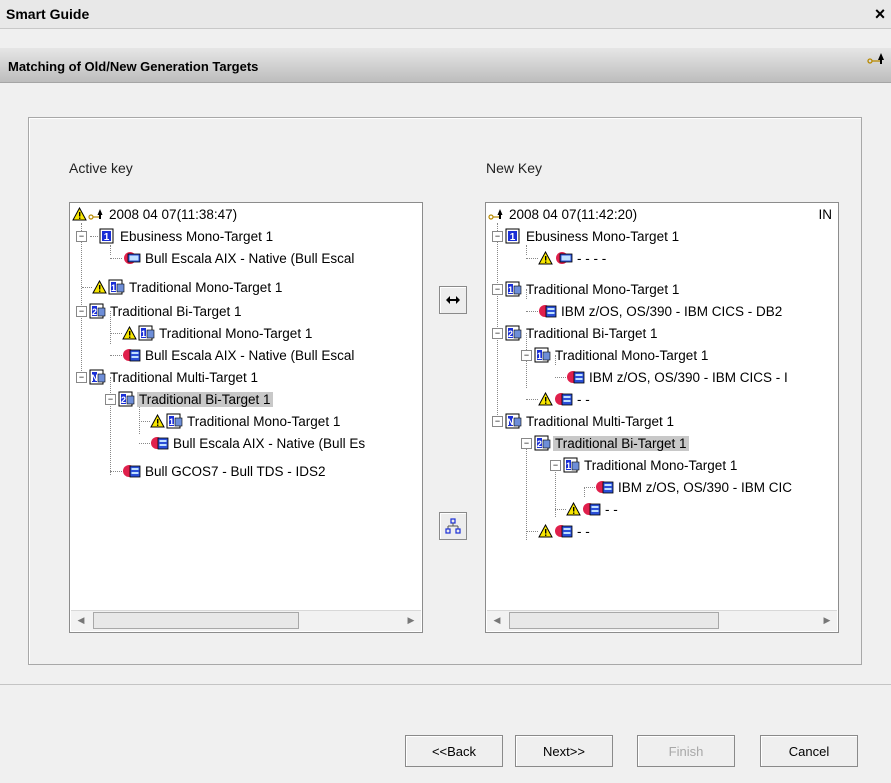 The image size is (891, 783). Describe the element at coordinates (97, 214) in the screenshot. I see `key-icon` at that location.